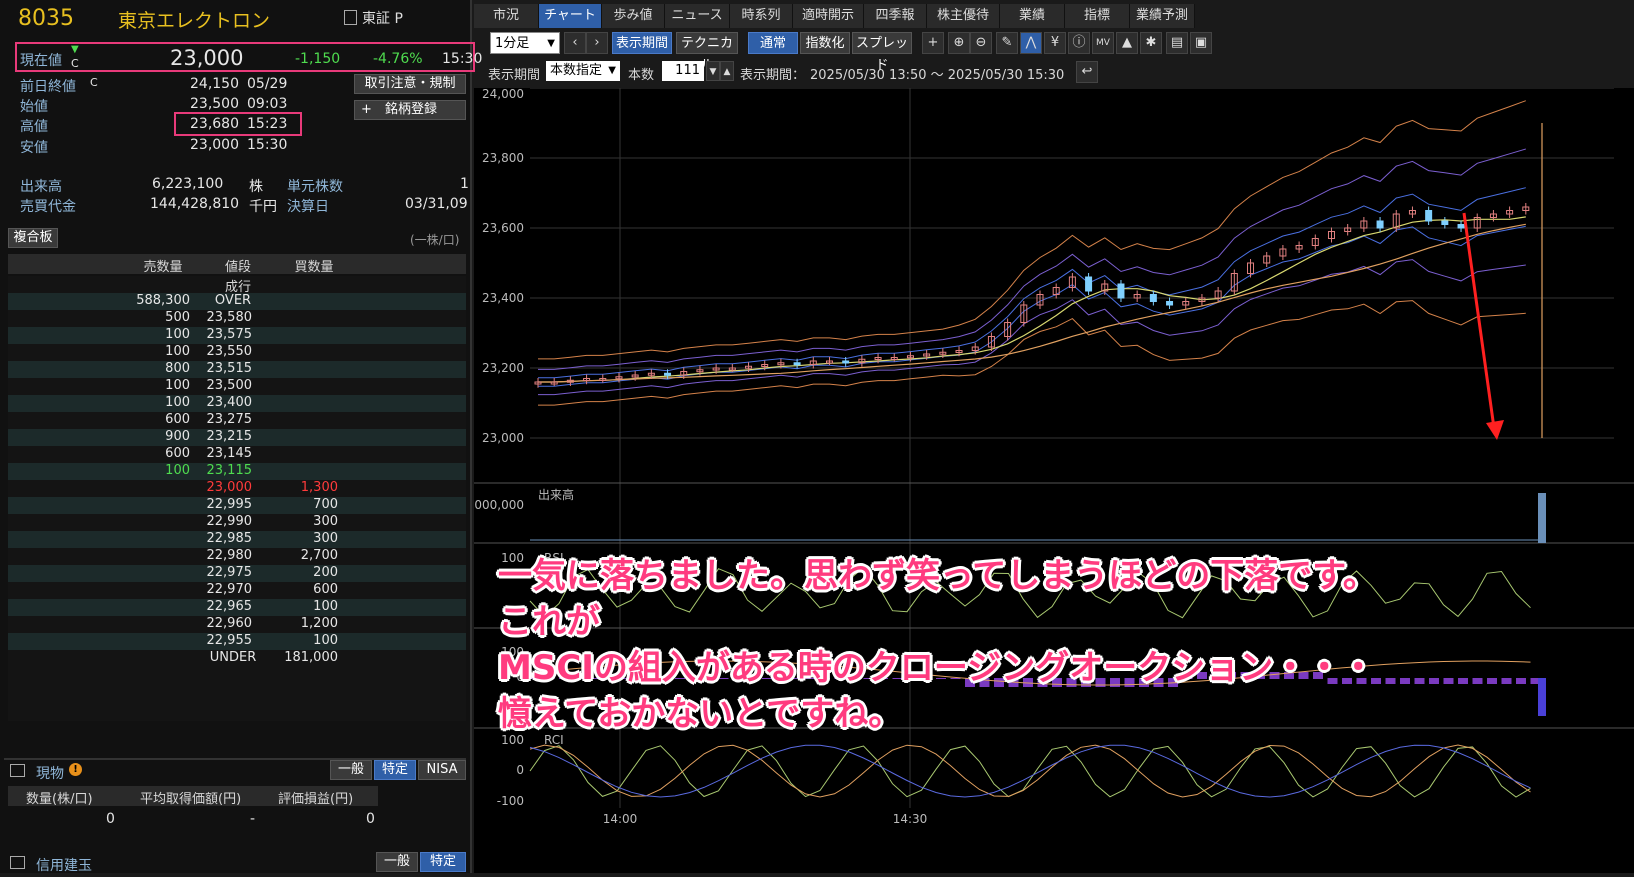  I want to click on board-row: 100 23,575, so click(237, 335).